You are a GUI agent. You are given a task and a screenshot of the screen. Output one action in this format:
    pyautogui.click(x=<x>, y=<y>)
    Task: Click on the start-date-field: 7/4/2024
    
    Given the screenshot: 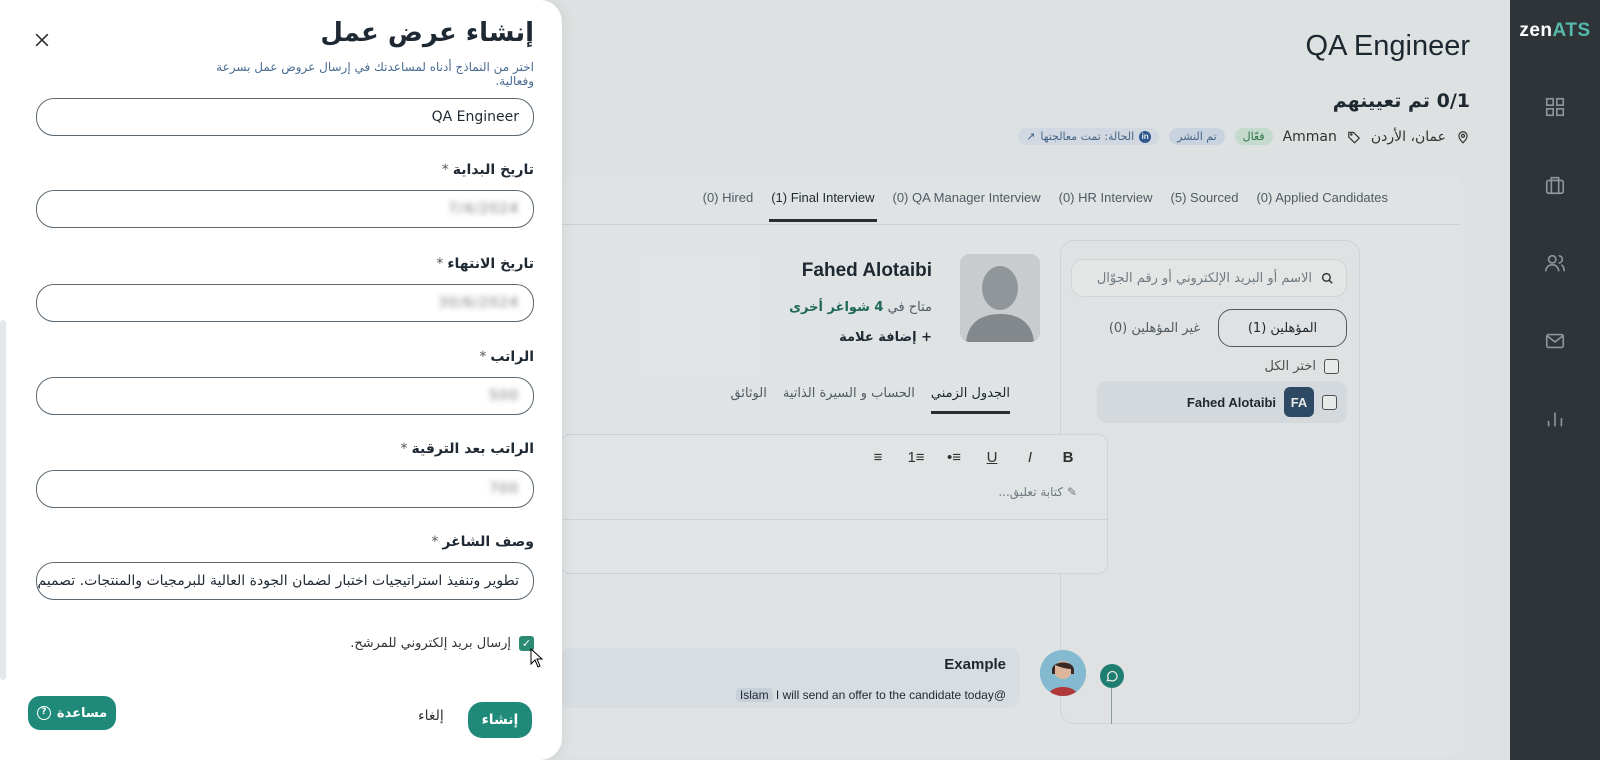 What is the action you would take?
    pyautogui.click(x=285, y=209)
    